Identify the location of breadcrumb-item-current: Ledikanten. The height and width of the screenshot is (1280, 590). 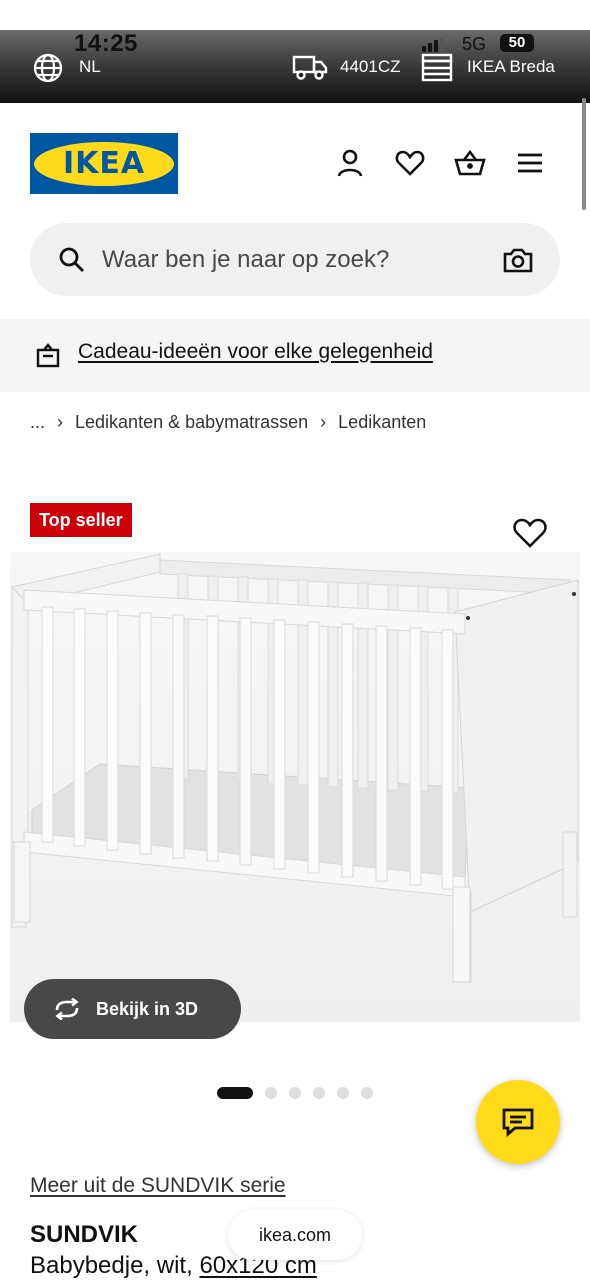
(382, 422).